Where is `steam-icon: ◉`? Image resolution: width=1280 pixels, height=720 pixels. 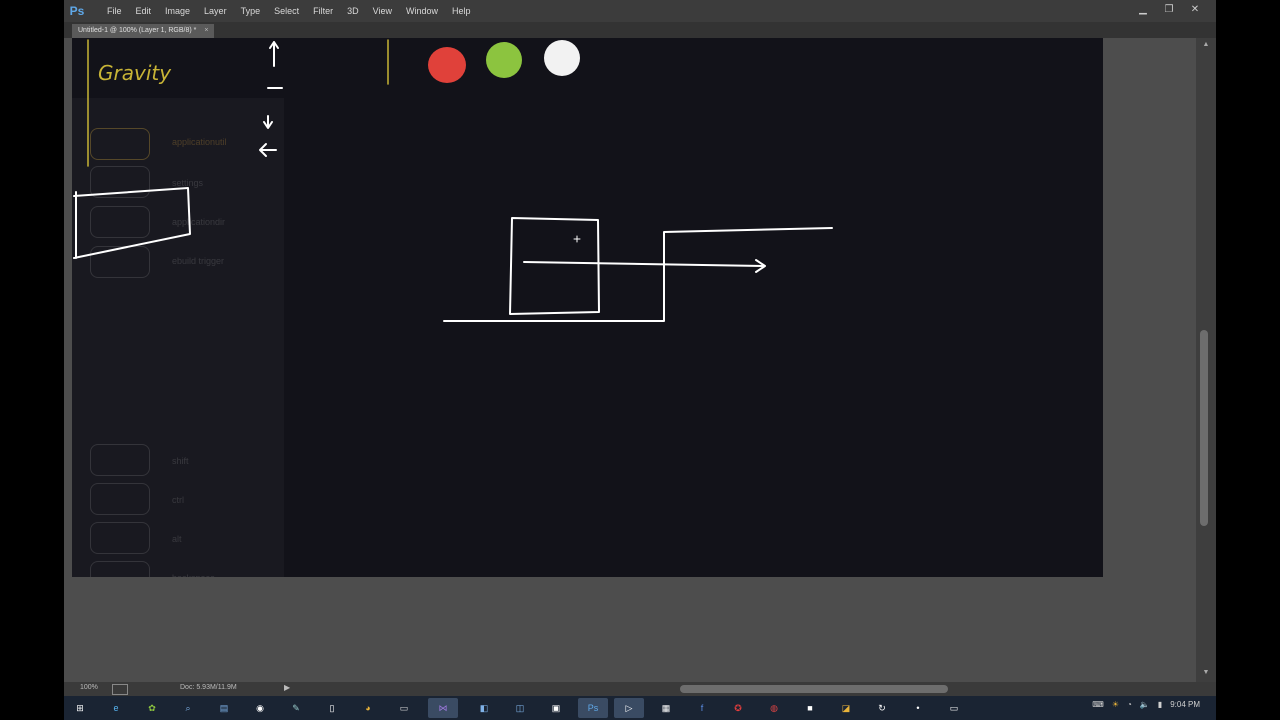 steam-icon: ◉ is located at coordinates (260, 708).